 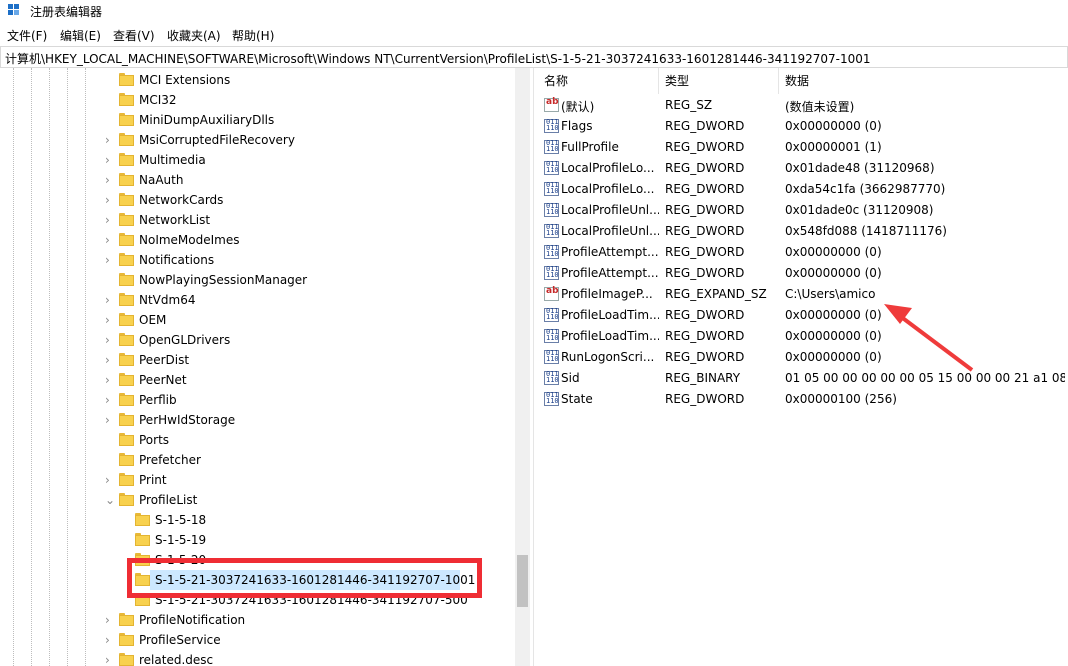 I want to click on highlight-arrow, so click(x=929, y=338).